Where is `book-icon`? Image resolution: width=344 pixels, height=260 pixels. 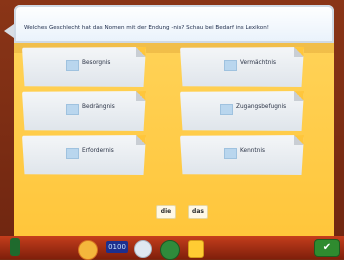 book-icon is located at coordinates (196, 249).